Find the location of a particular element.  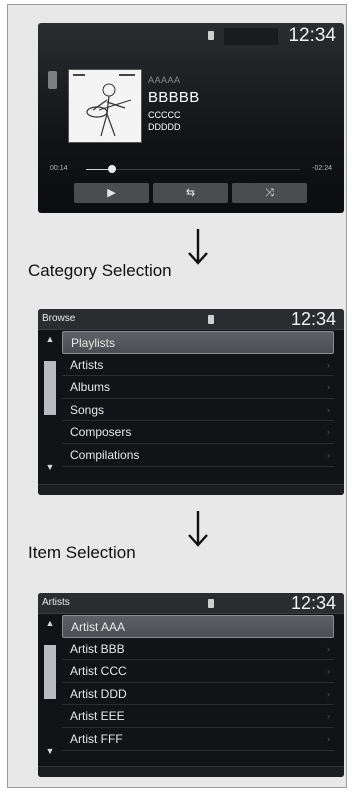

track-line-3: CCCCC is located at coordinates (164, 115).